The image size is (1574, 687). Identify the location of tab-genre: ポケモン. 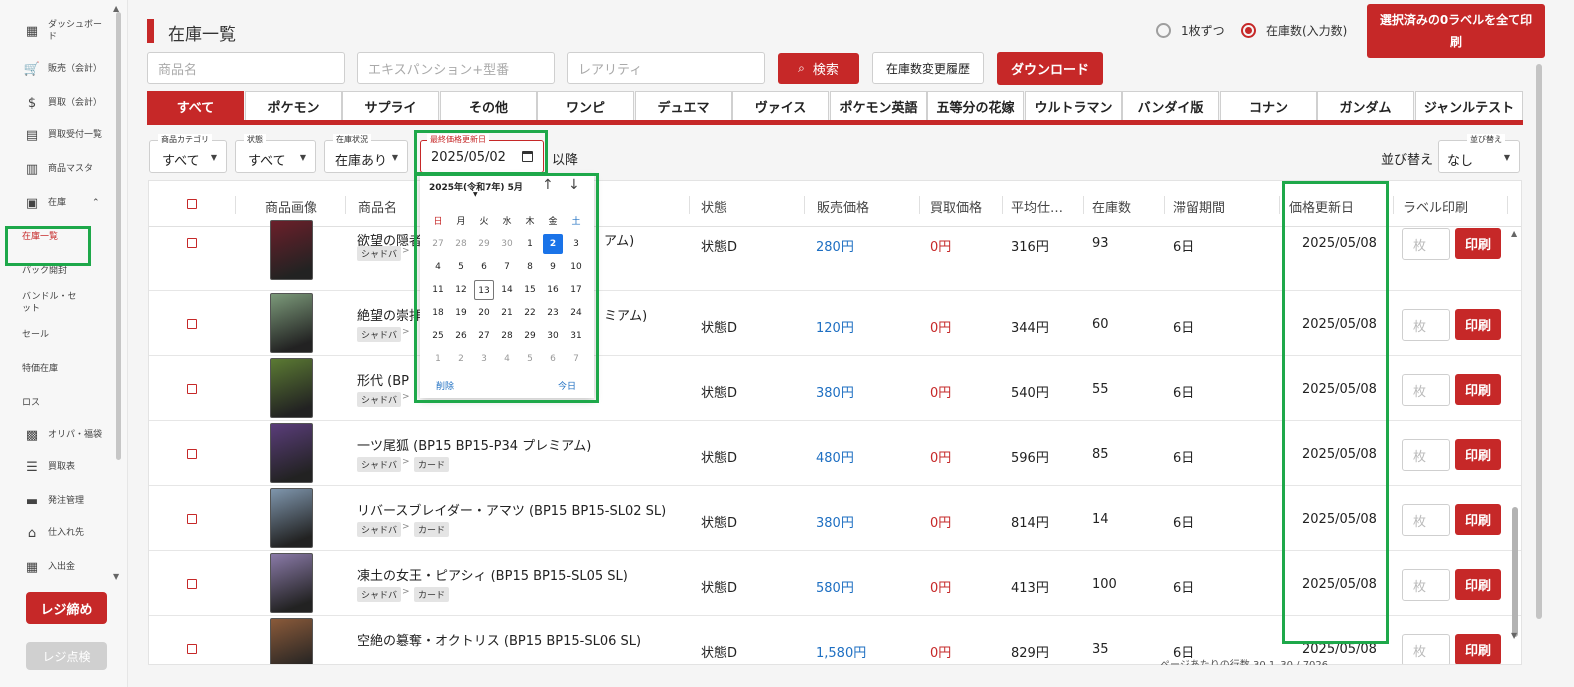
(293, 105).